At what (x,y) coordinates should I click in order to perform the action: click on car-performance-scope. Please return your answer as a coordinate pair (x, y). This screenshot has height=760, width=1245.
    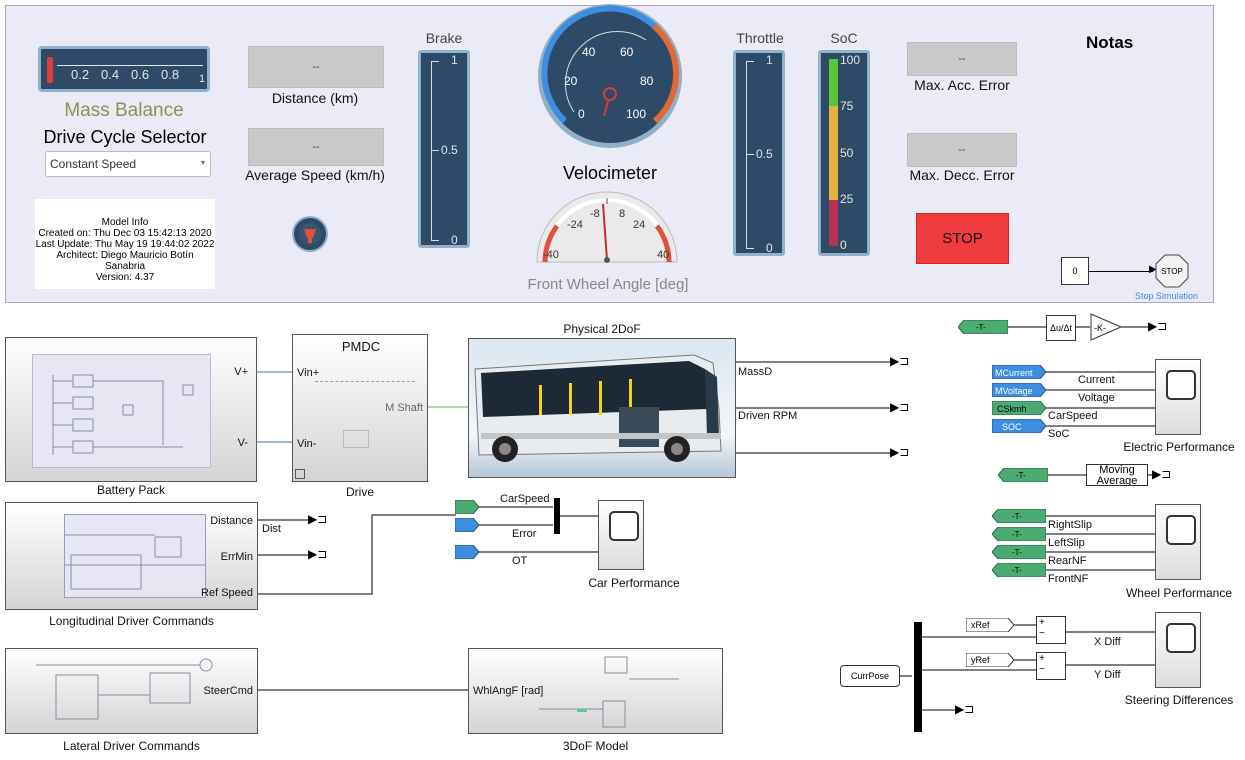
    Looking at the image, I should click on (621, 535).